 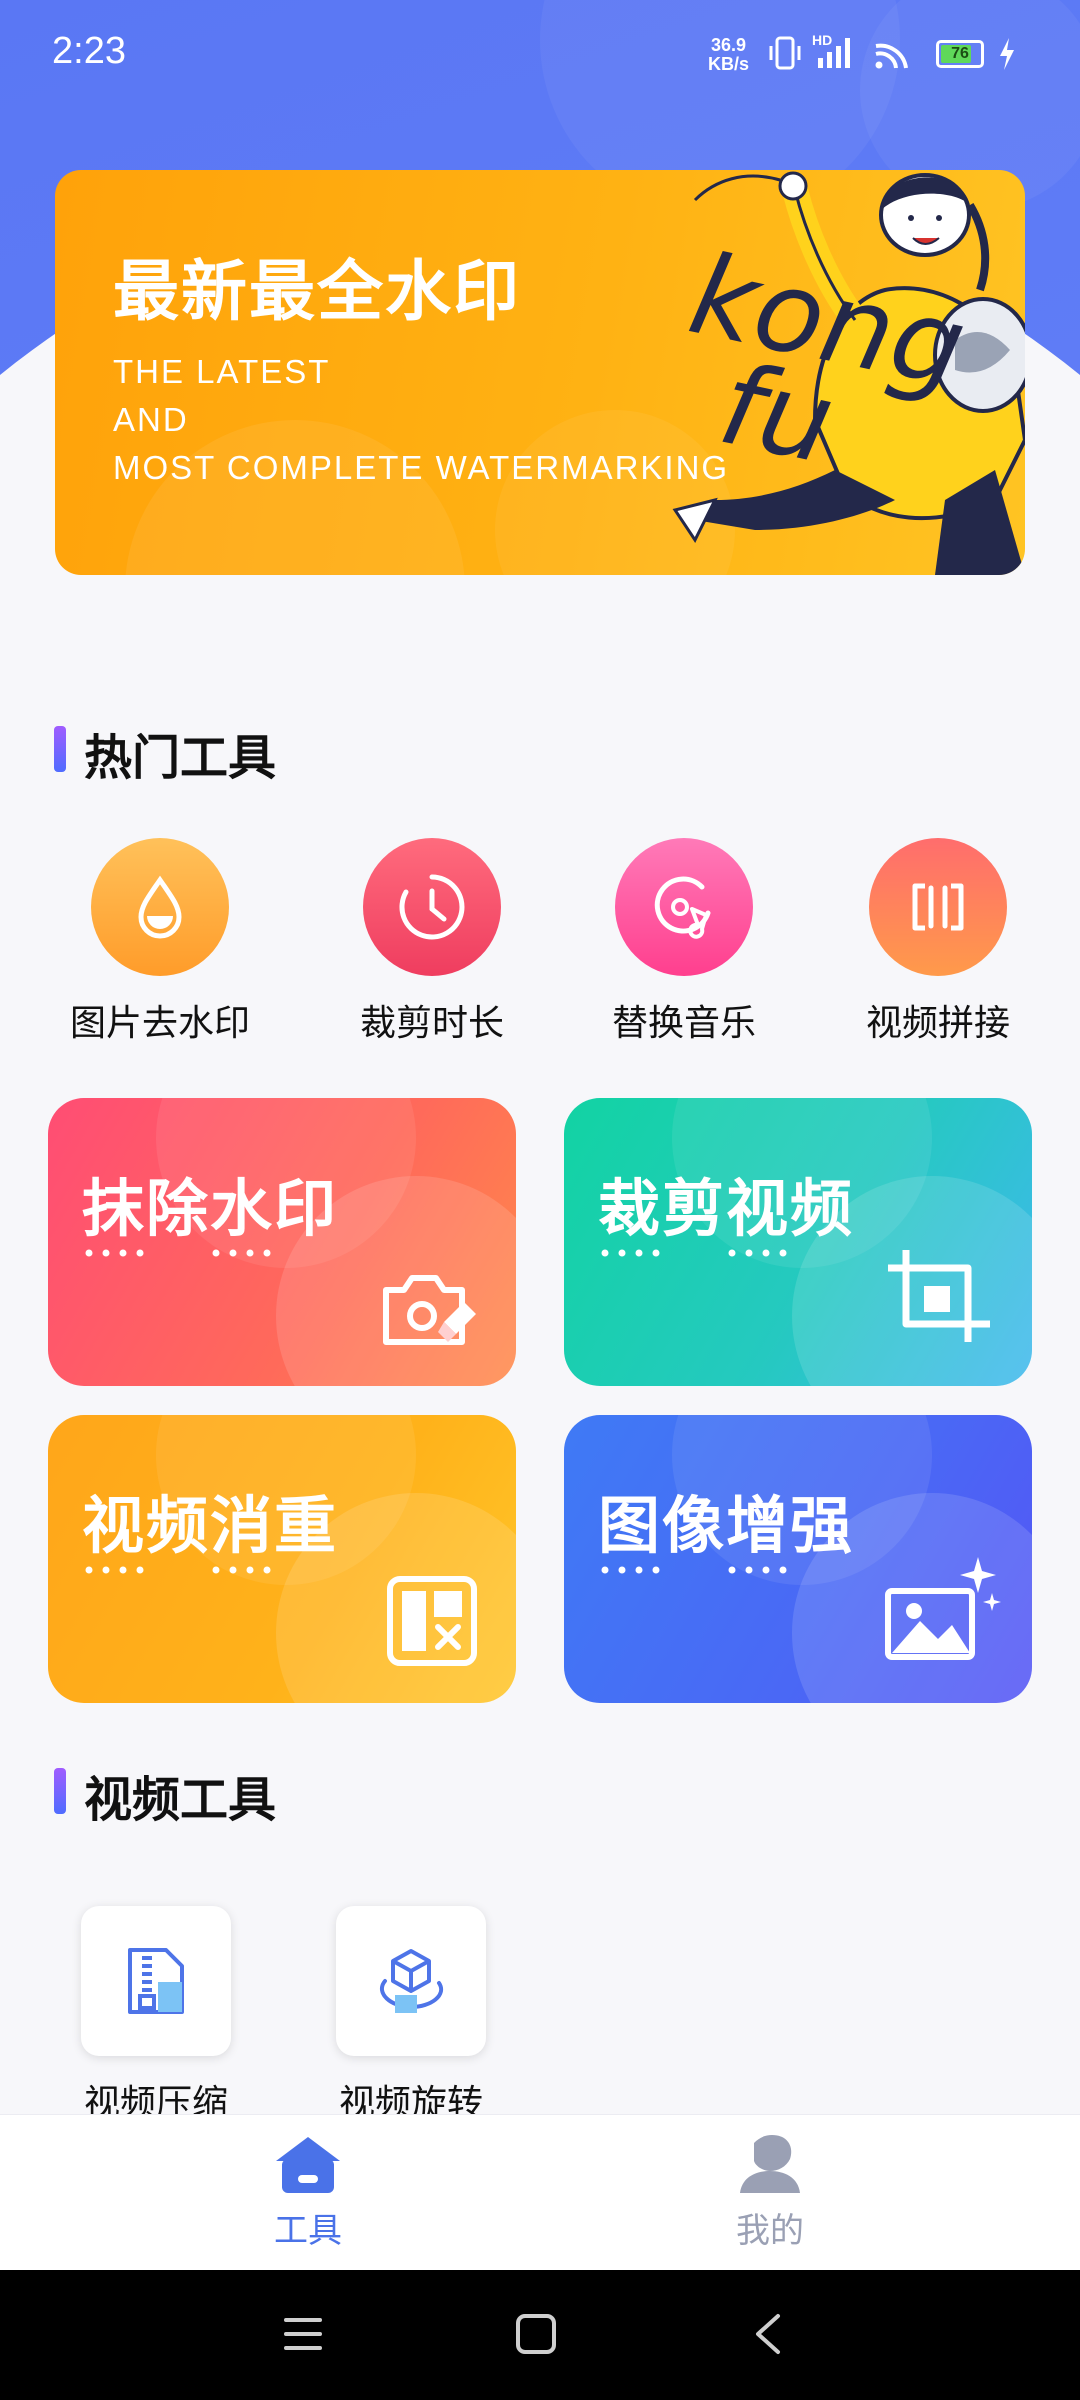 I want to click on compress-file-icon, so click(x=156, y=1981).